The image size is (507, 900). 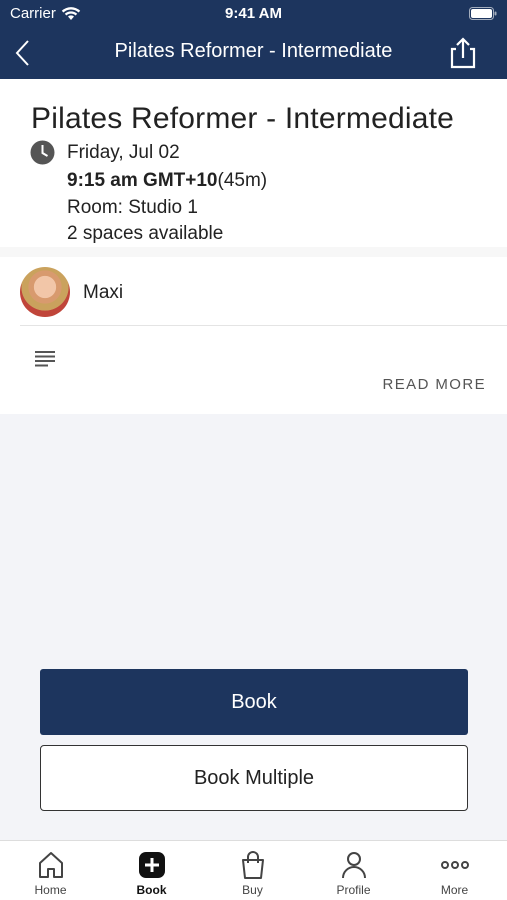 What do you see at coordinates (243, 118) in the screenshot?
I see `class-title: Pilates Reformer - Intermediate` at bounding box center [243, 118].